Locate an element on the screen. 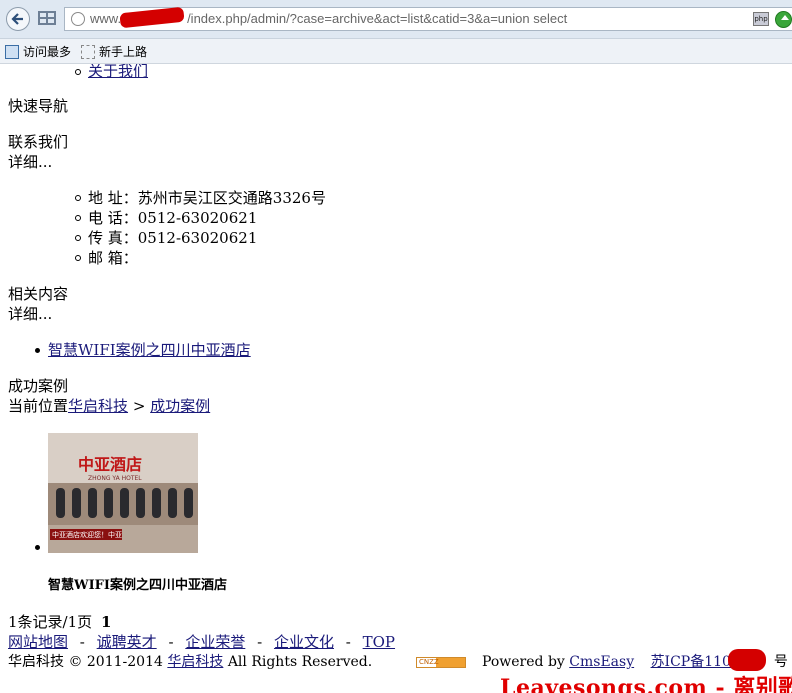 The height and width of the screenshot is (693, 792). breadcrumb: 当前位置华启科技 > 成功案例 is located at coordinates (109, 406).